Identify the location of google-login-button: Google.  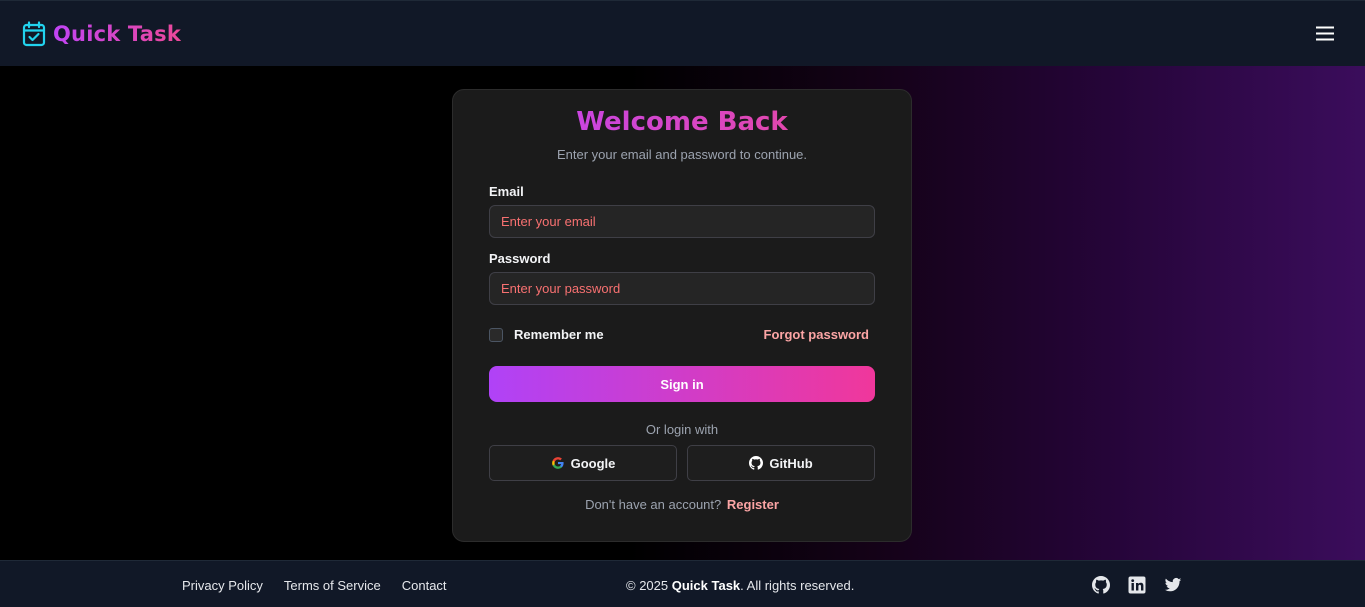
(583, 463).